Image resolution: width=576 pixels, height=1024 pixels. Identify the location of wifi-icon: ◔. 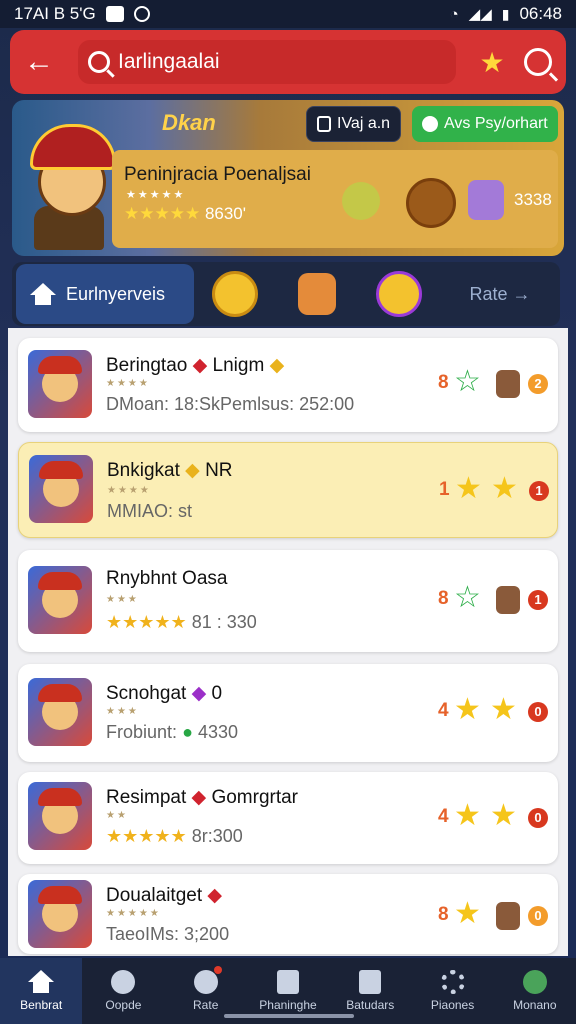
(454, 14).